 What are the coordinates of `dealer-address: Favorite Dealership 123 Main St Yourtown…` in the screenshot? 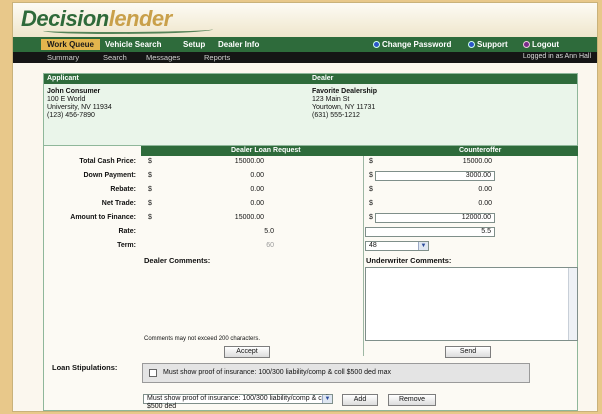 It's located at (344, 104).